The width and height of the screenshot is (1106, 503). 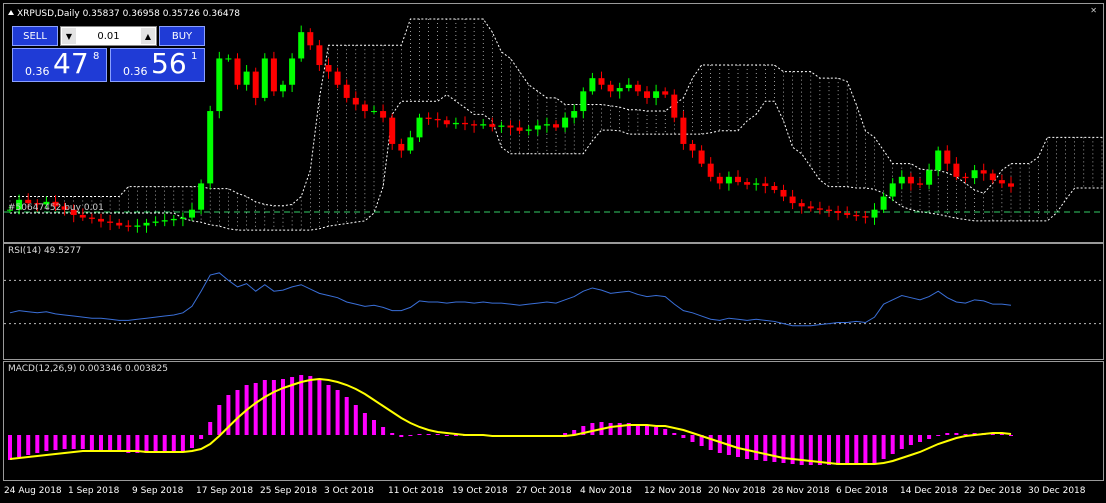 What do you see at coordinates (182, 36) in the screenshot?
I see `buy-button: BUY` at bounding box center [182, 36].